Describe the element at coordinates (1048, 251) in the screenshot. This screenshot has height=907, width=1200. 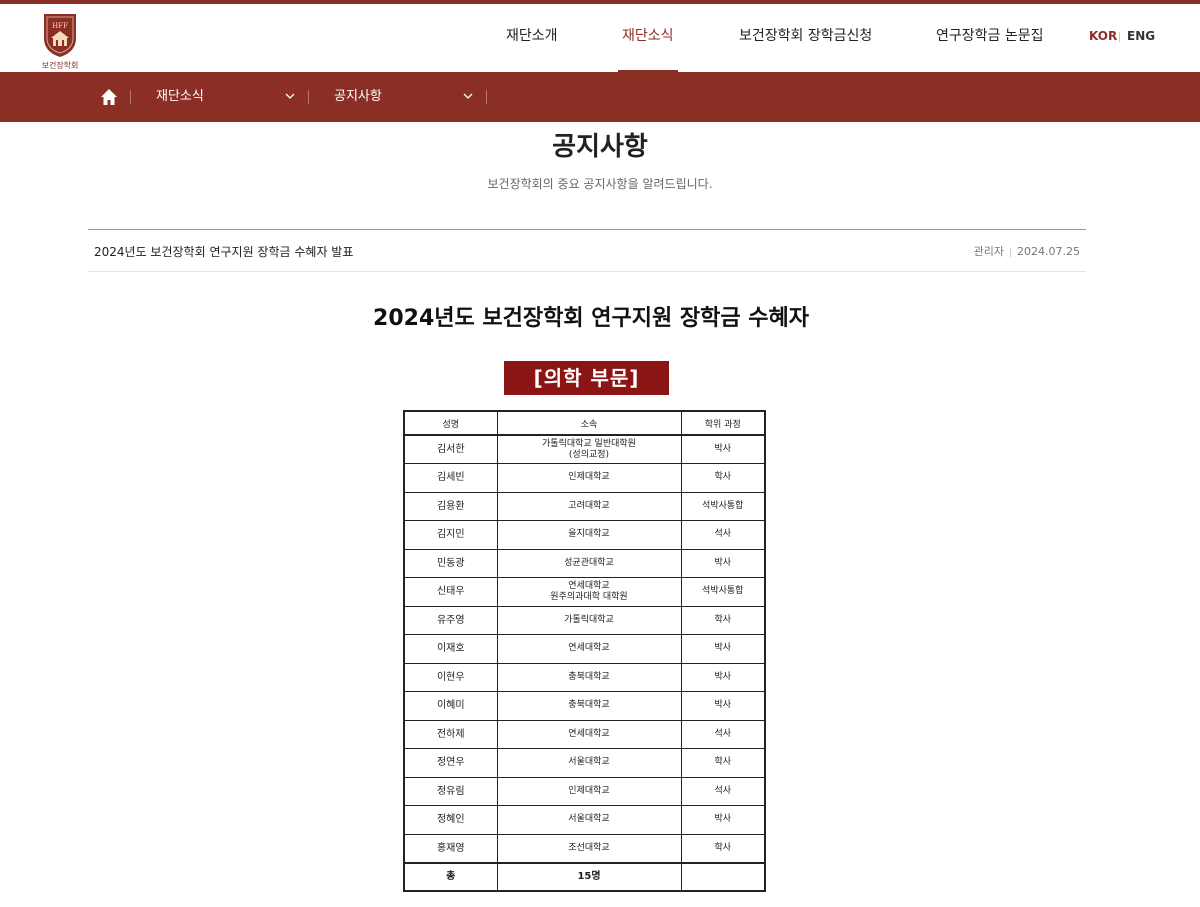
I see `post-date: 2024.07.25` at that location.